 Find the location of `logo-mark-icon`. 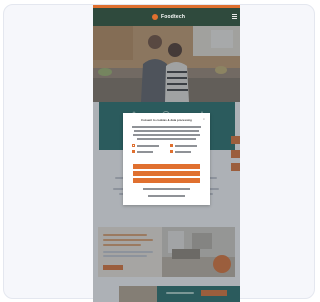

logo-mark-icon is located at coordinates (155, 17).